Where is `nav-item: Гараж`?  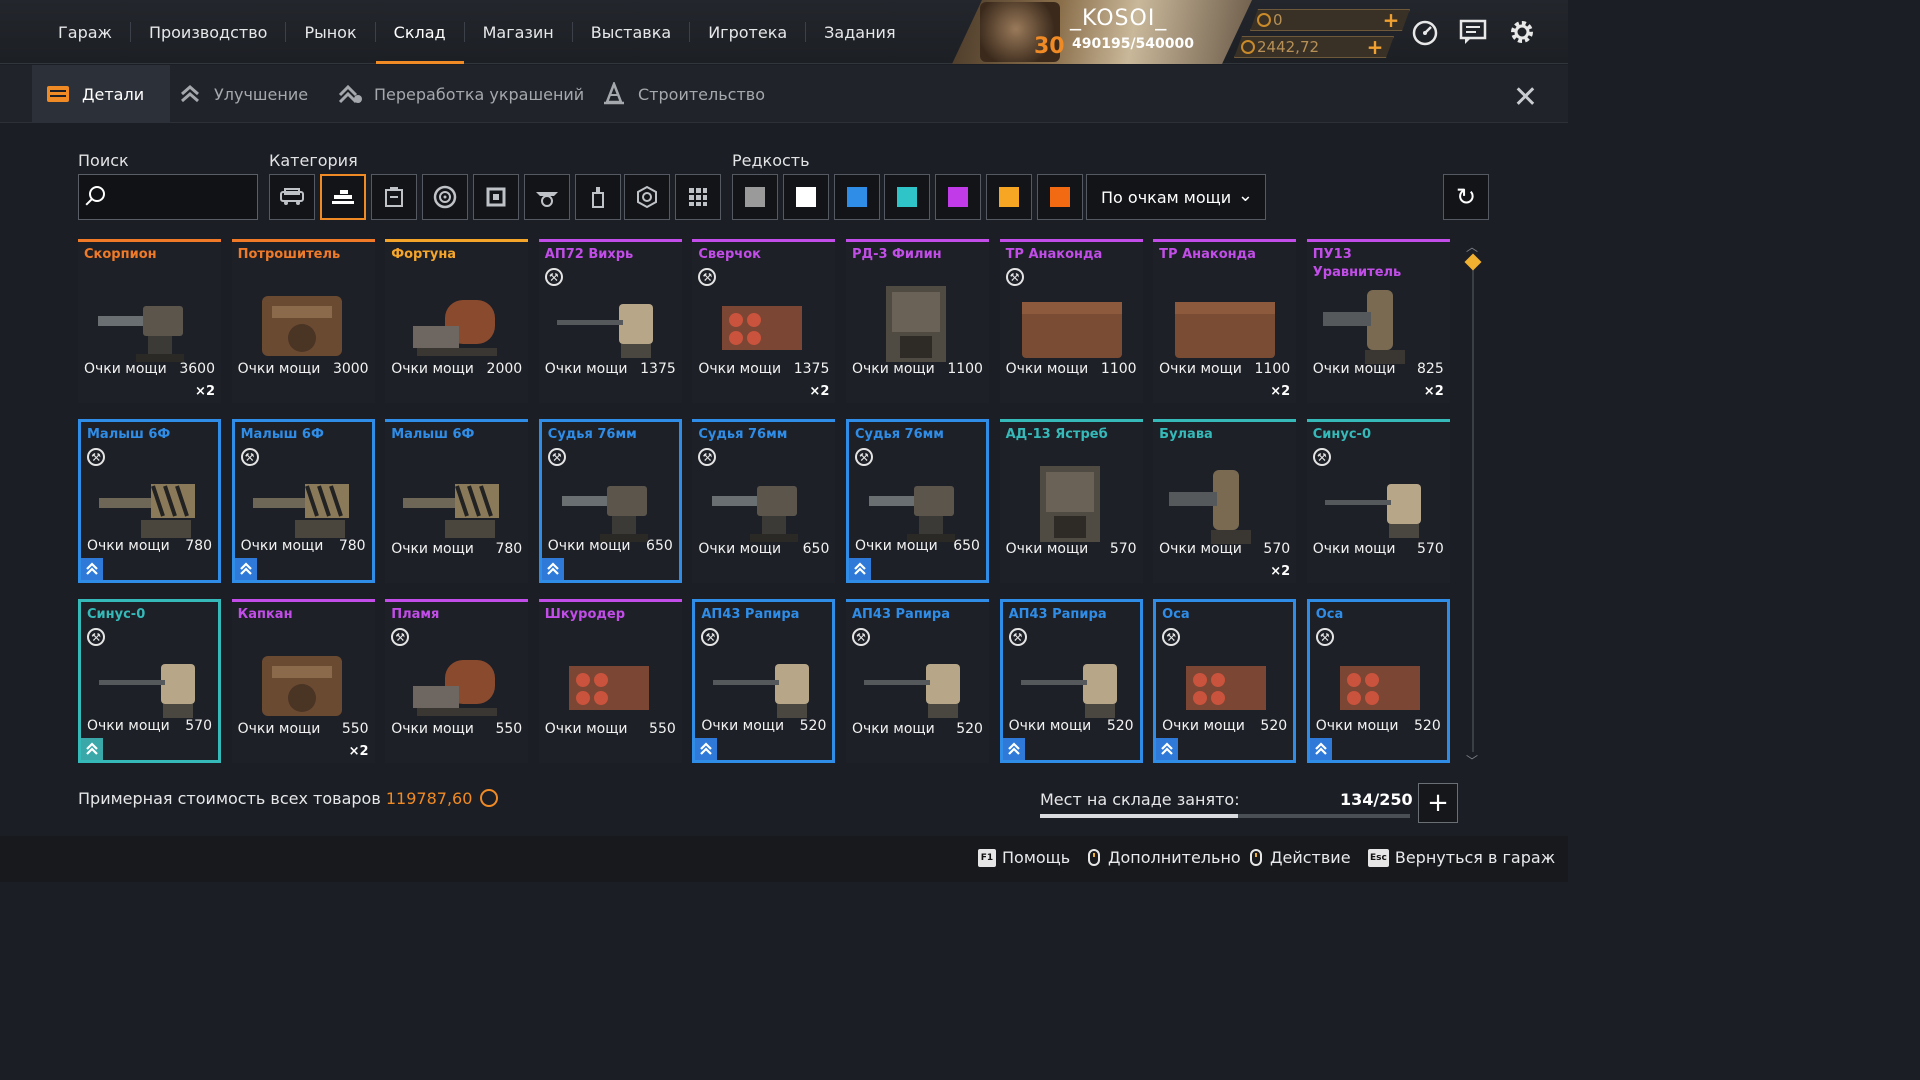 nav-item: Гараж is located at coordinates (85, 32).